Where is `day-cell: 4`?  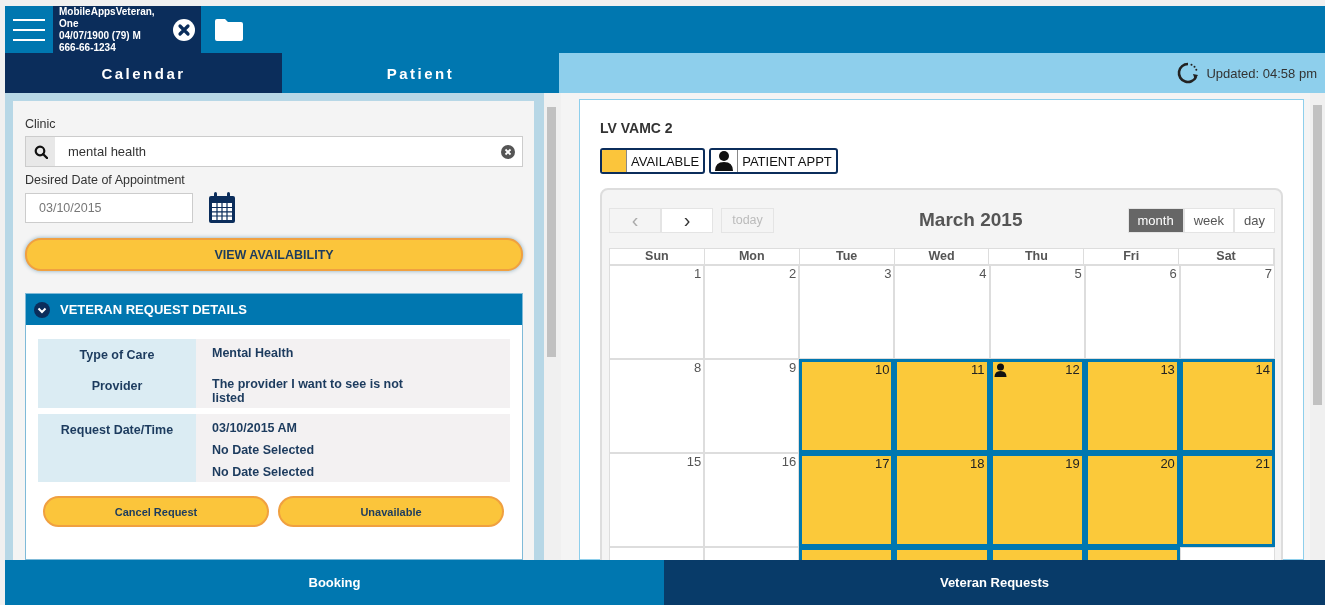 day-cell: 4 is located at coordinates (942, 312).